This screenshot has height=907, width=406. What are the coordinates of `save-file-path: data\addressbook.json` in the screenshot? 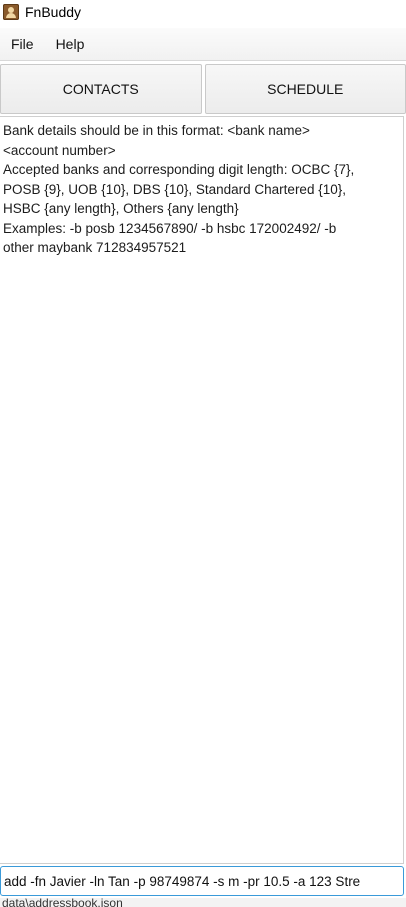 It's located at (62, 902).